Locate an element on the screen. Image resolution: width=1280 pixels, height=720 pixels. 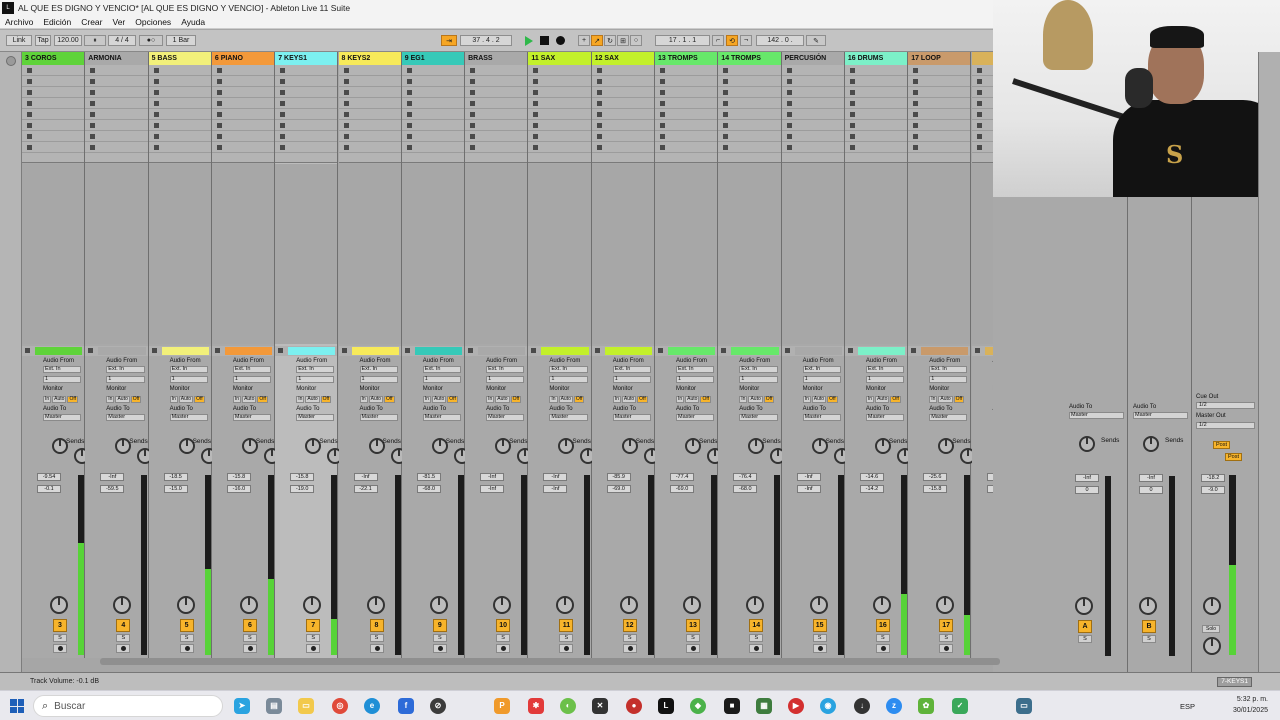
session-record-icon: ○ is located at coordinates (636, 40).